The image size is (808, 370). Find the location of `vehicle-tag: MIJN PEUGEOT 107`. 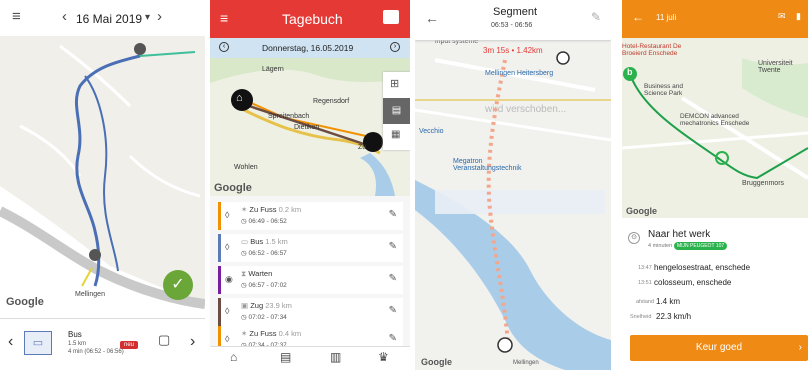

vehicle-tag: MIJN PEUGEOT 107 is located at coordinates (701, 246).